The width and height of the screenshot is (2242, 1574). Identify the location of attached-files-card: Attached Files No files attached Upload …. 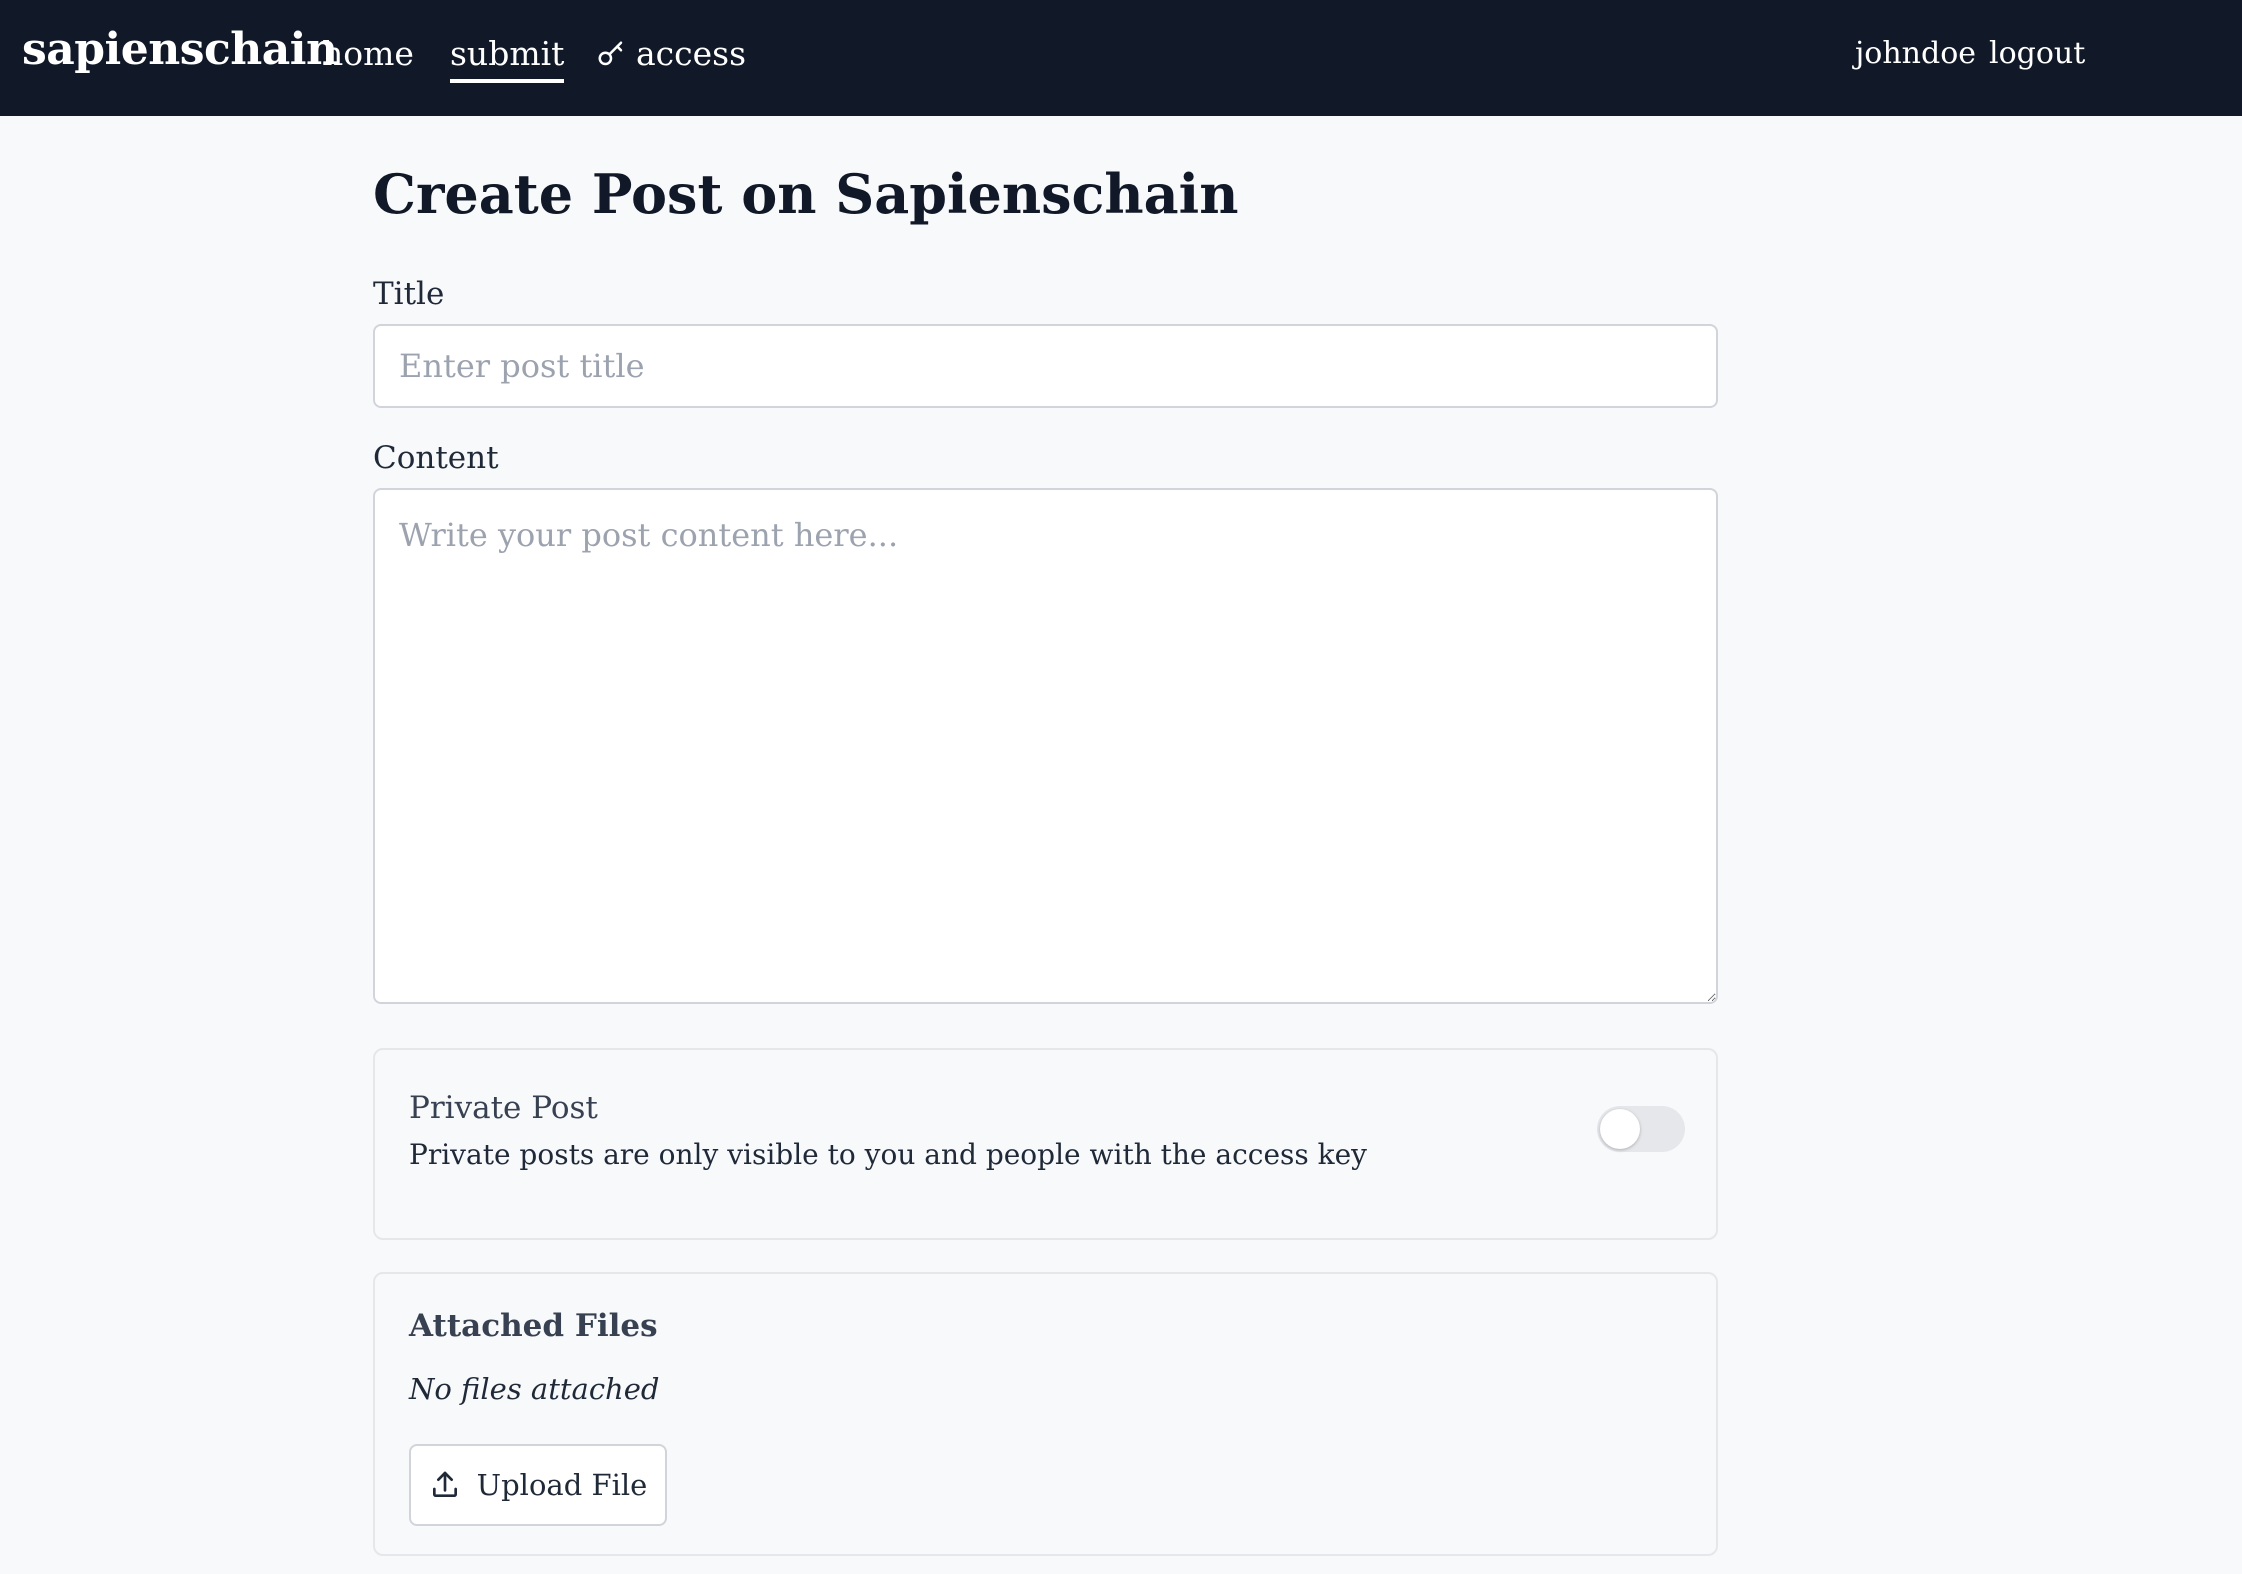
(1045, 1414).